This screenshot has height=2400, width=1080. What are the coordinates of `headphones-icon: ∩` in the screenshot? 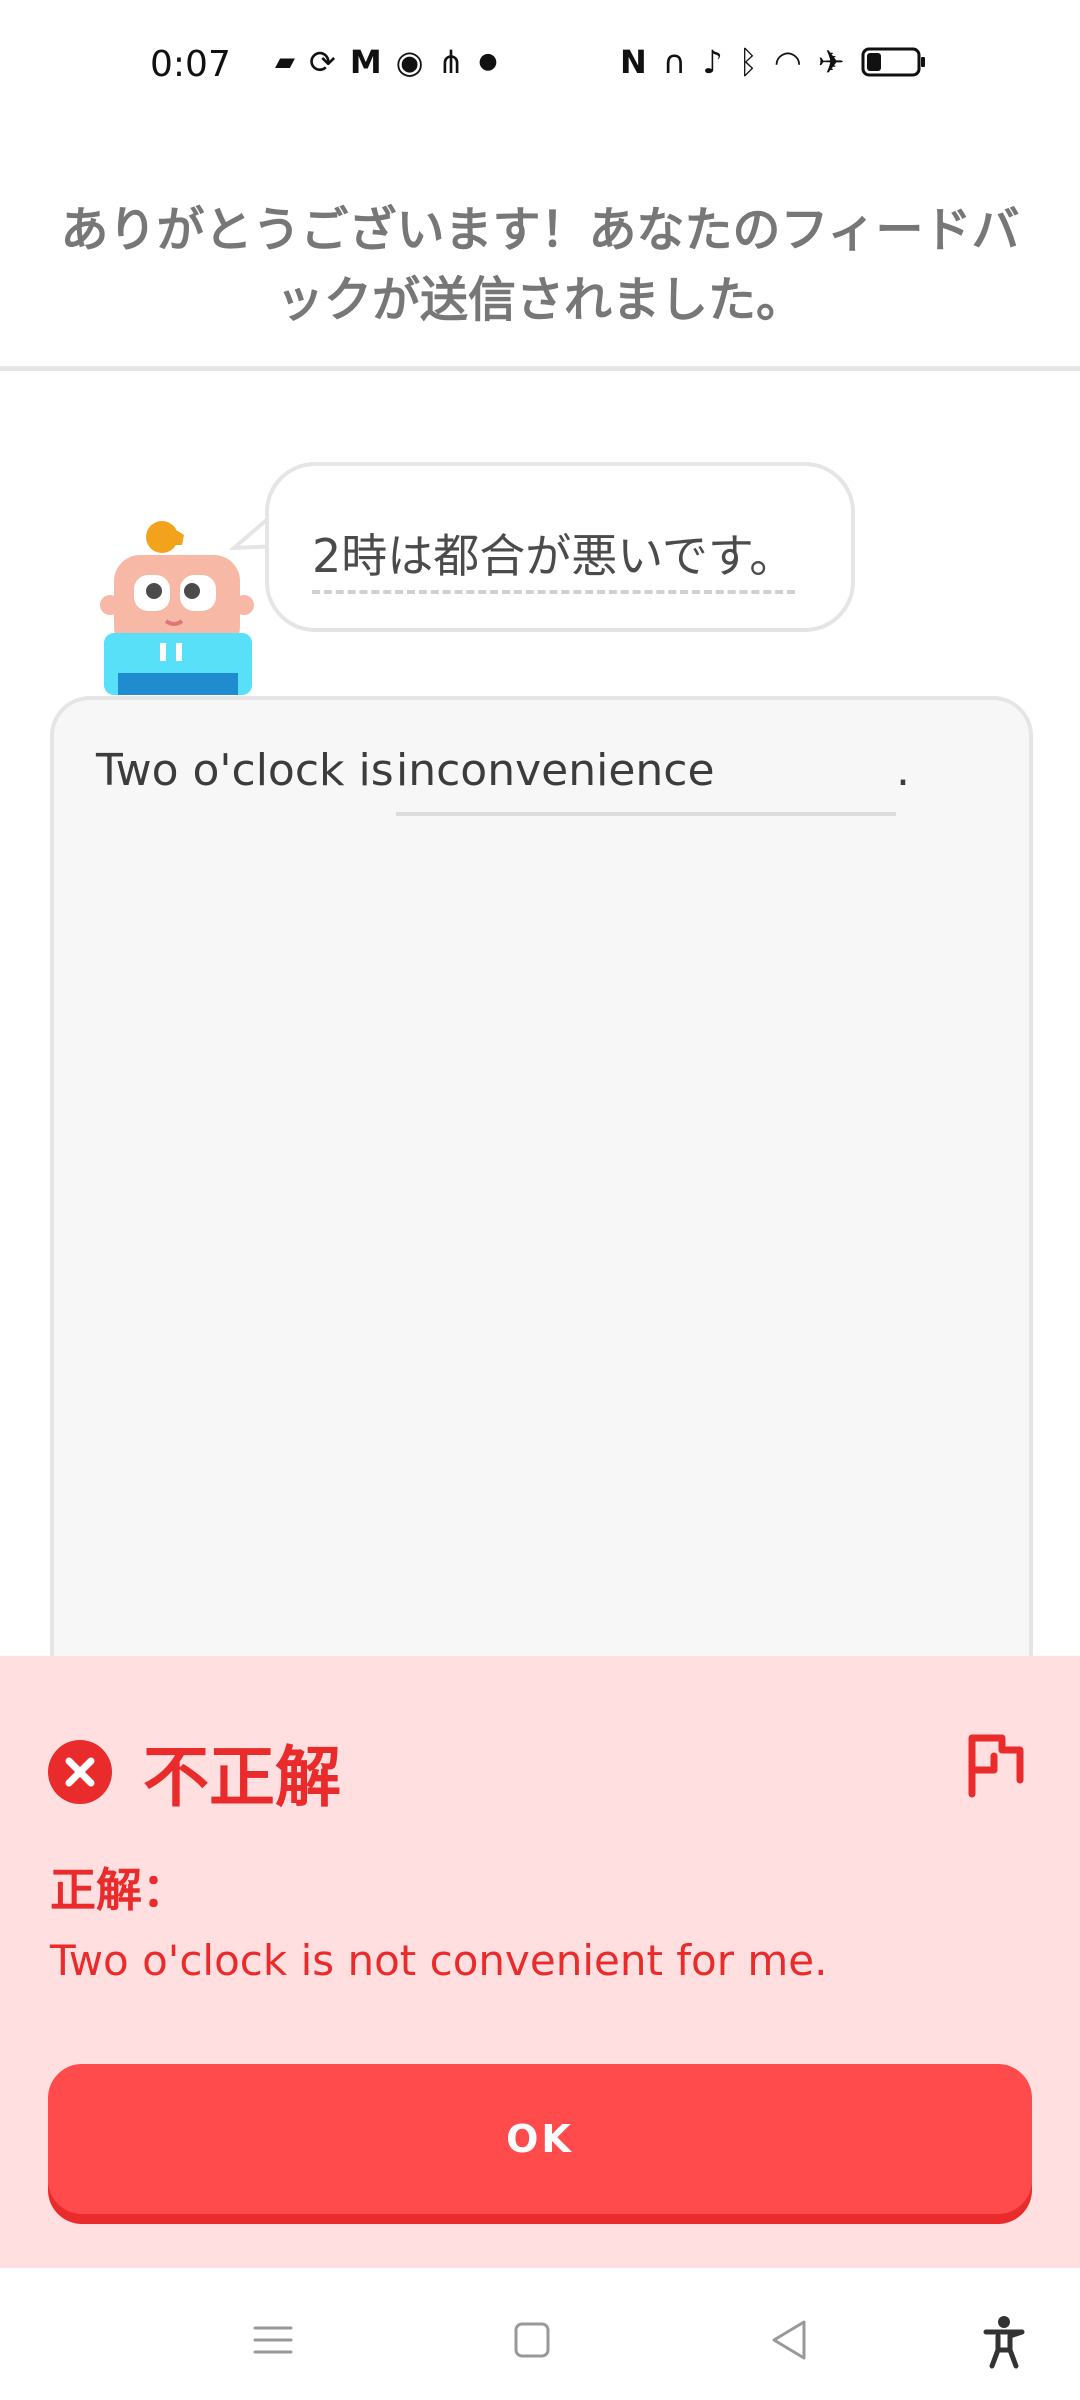 It's located at (674, 62).